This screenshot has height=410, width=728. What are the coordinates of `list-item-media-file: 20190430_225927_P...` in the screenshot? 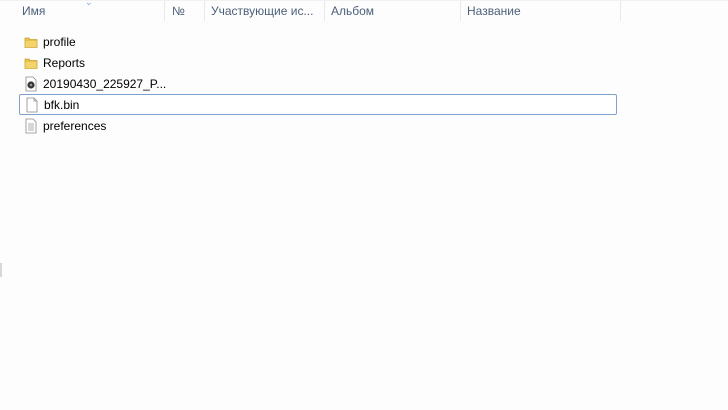 It's located at (318, 83).